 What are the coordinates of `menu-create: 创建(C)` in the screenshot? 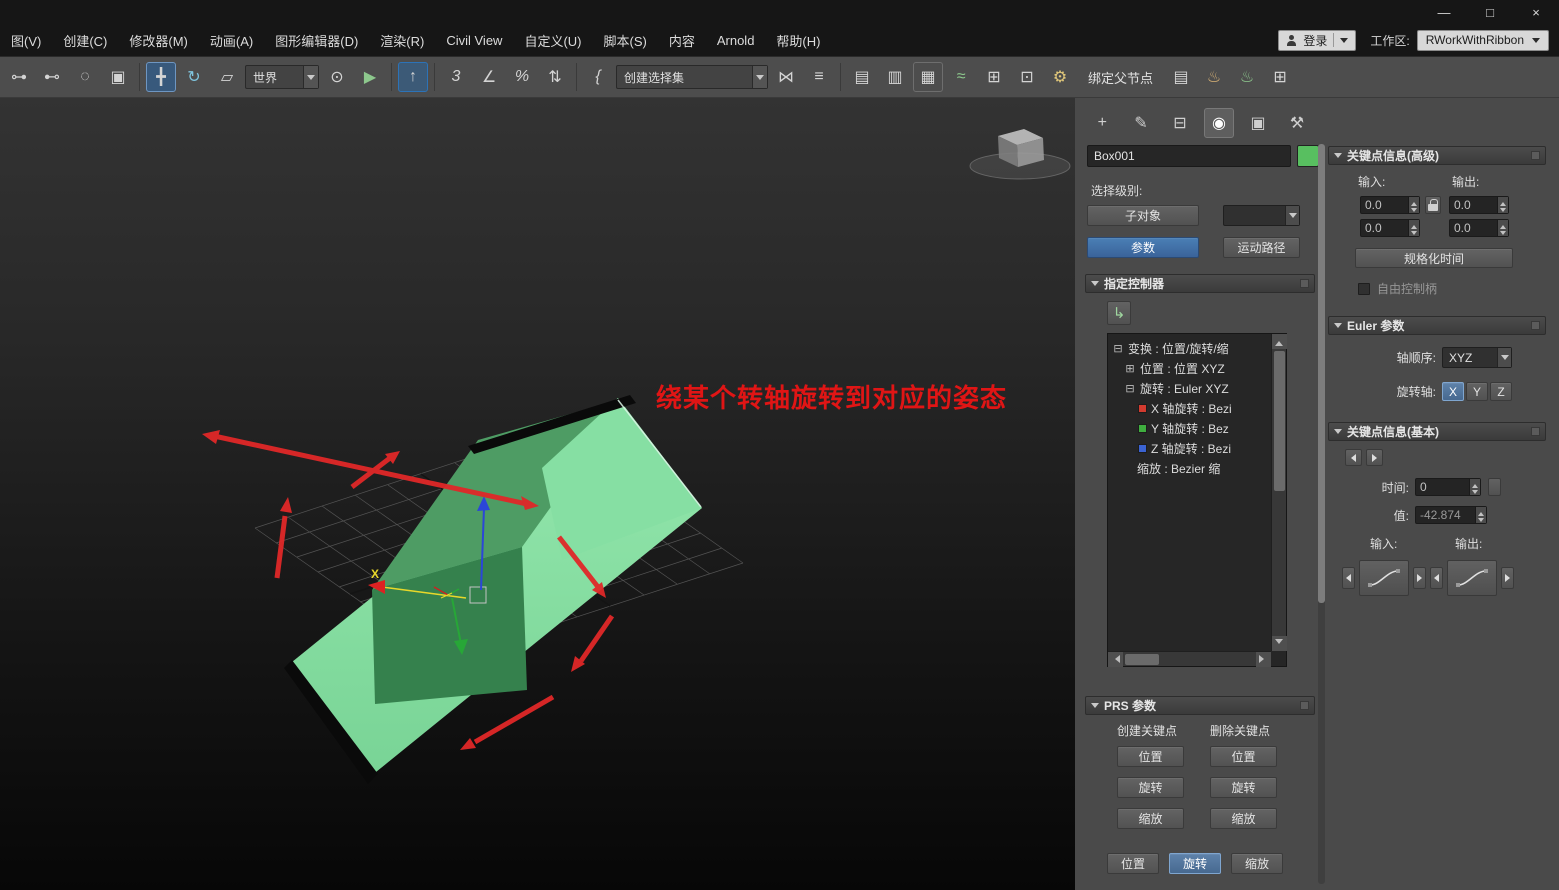 It's located at (85, 40).